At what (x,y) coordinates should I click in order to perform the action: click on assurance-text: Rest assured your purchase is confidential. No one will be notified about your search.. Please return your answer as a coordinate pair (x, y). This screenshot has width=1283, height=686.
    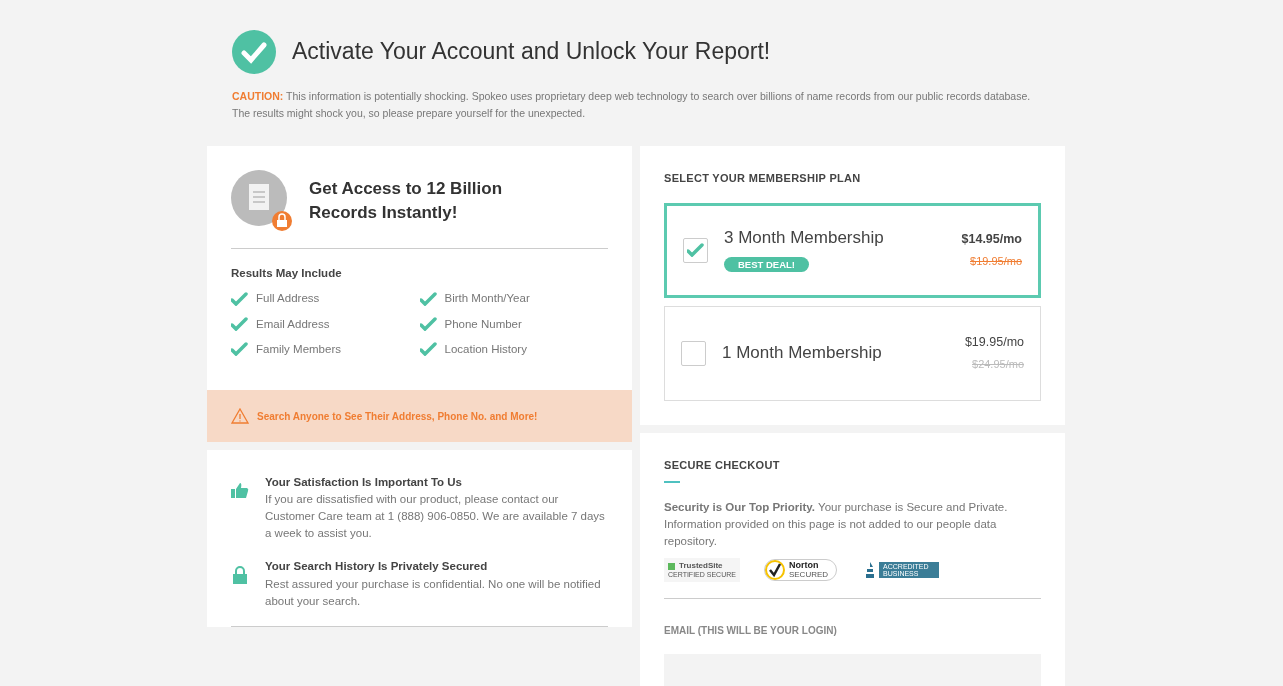
    Looking at the image, I should click on (433, 592).